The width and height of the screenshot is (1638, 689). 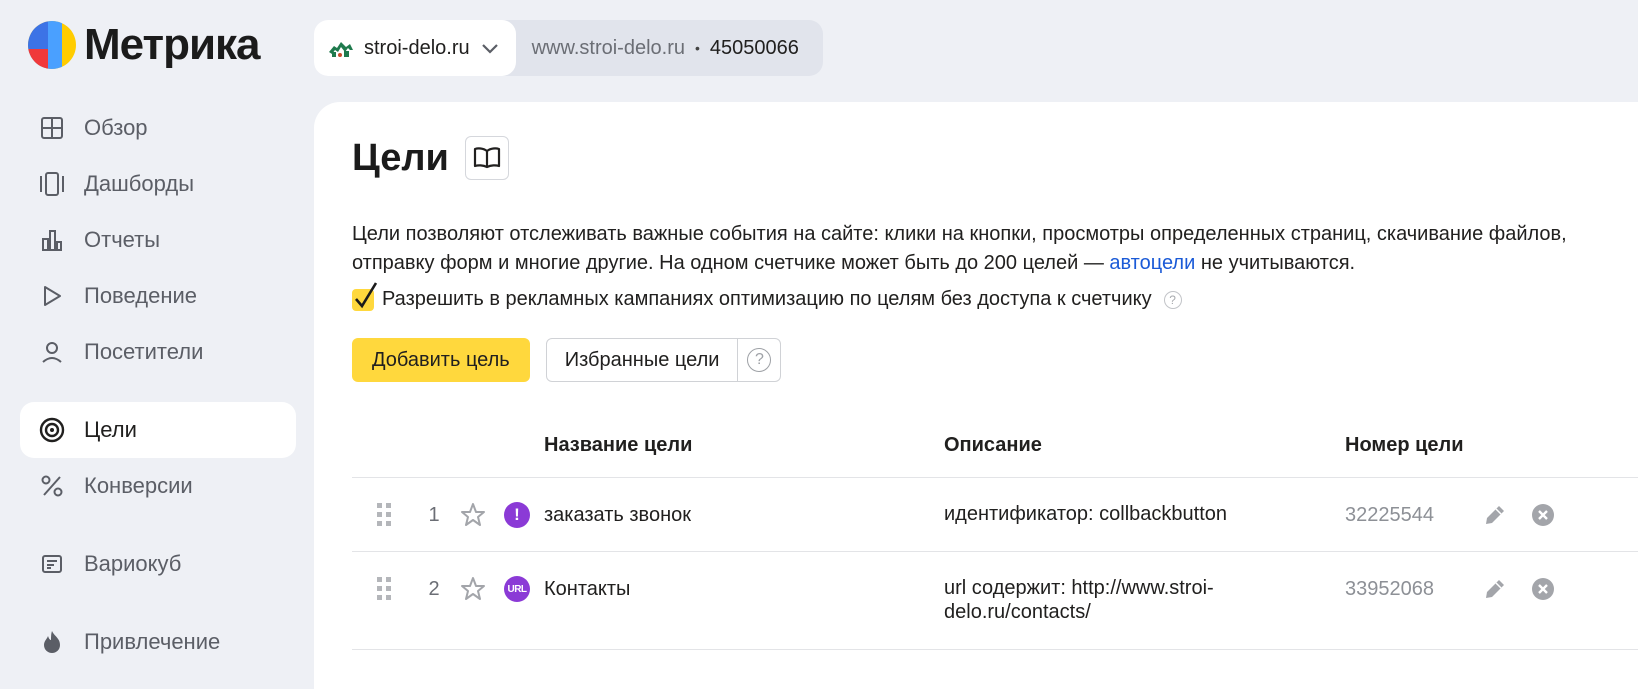 I want to click on goal-actions: Добавить цель Избранные цели ?, so click(x=567, y=360).